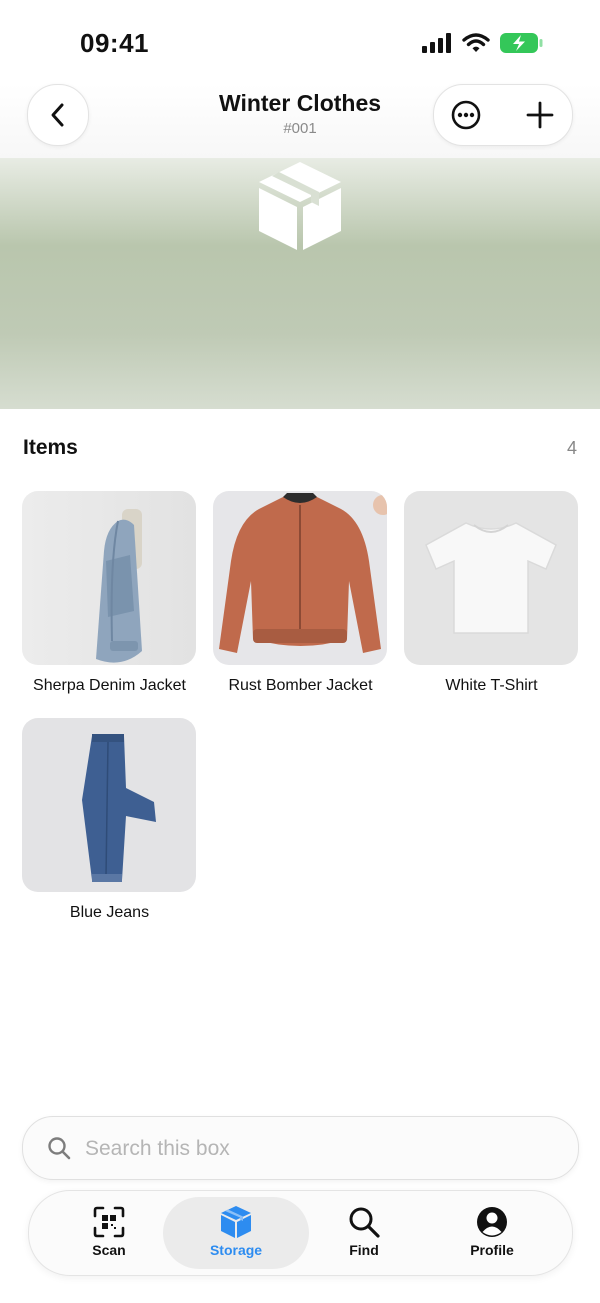 The height and width of the screenshot is (1303, 600). I want to click on item-card-sherpa-denim-jacket: Sherpa Denim Jacket, so click(109, 593).